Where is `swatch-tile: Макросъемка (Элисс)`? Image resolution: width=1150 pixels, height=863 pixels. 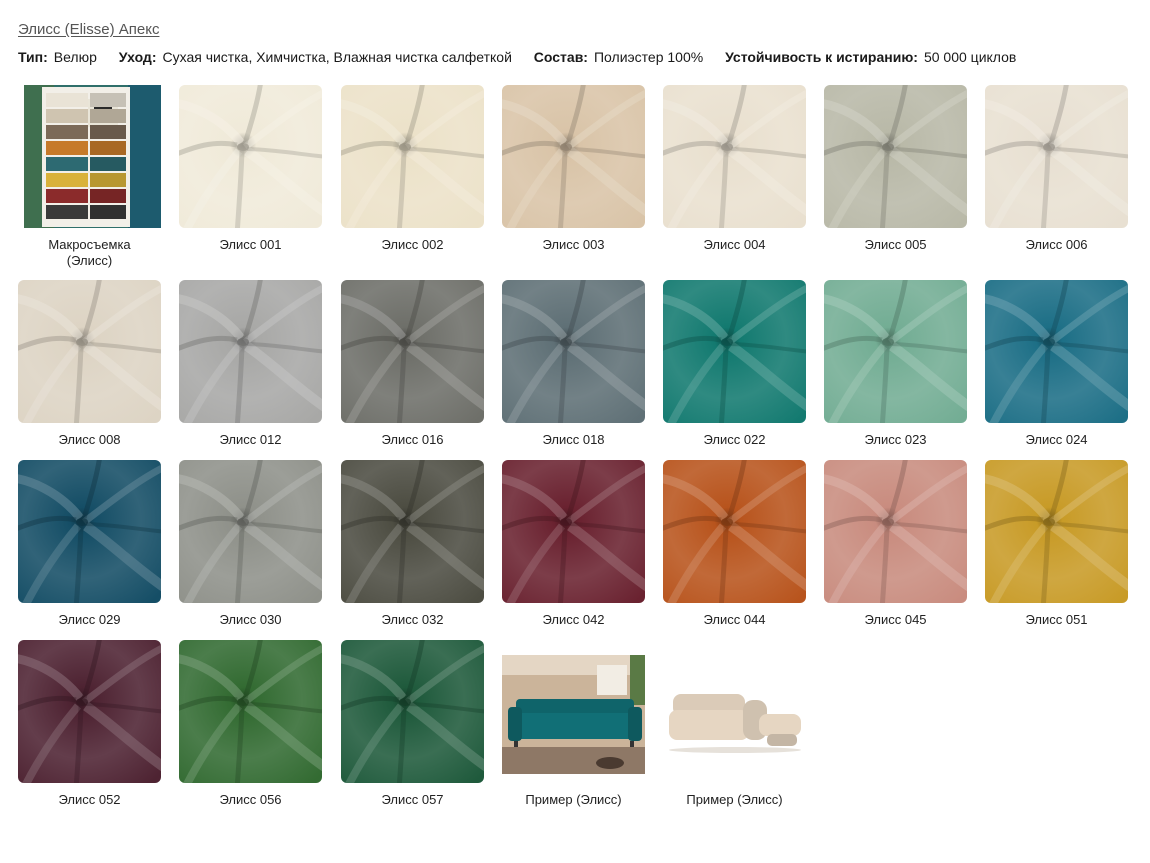 swatch-tile: Макросъемка (Элисс) is located at coordinates (89, 177).